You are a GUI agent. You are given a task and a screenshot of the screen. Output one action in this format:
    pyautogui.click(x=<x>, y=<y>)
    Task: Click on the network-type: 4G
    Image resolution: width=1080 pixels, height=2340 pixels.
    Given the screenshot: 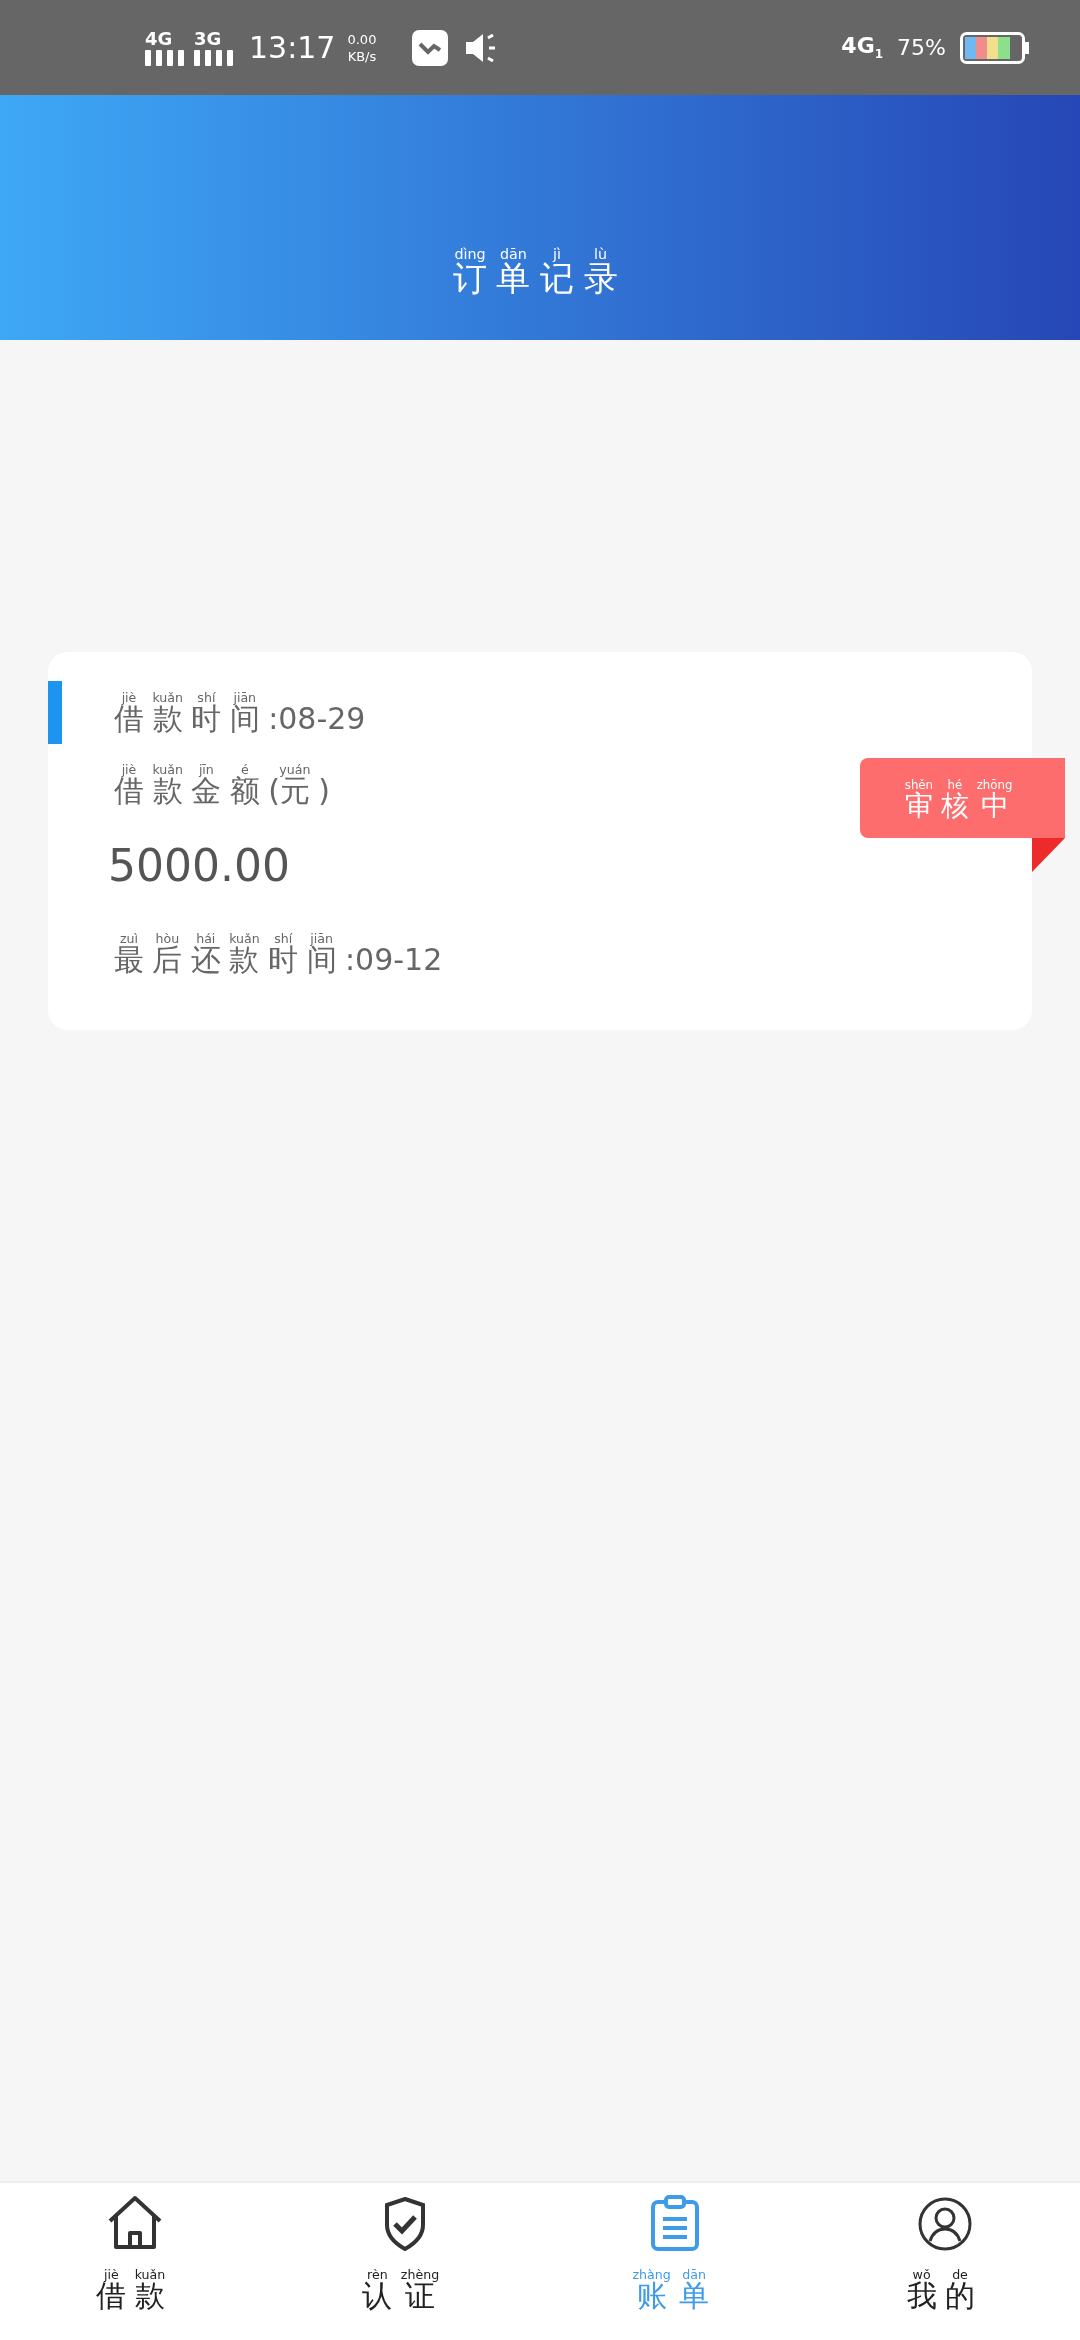 What is the action you would take?
    pyautogui.click(x=159, y=38)
    